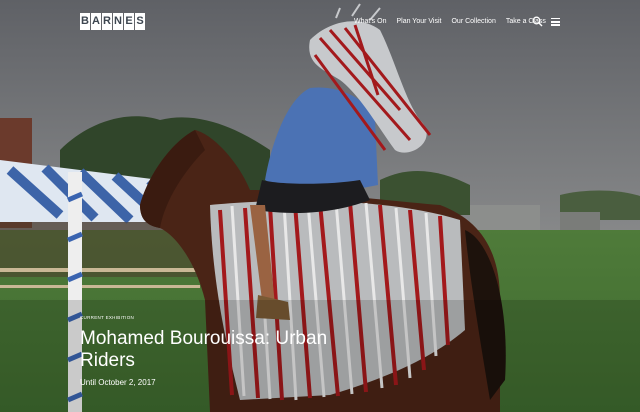 The height and width of the screenshot is (412, 640). Describe the element at coordinates (230, 350) in the screenshot. I see `exhibition-title: Mohamed Bourouissa: Urban Riders` at that location.